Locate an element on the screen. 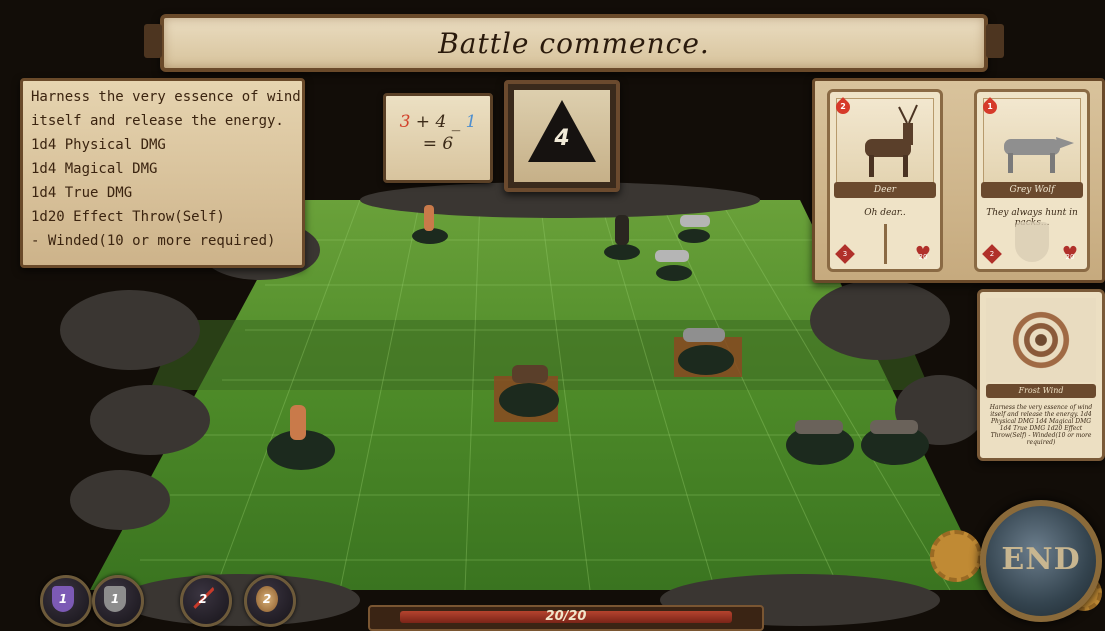  wind-spiral-art is located at coordinates (1041, 340).